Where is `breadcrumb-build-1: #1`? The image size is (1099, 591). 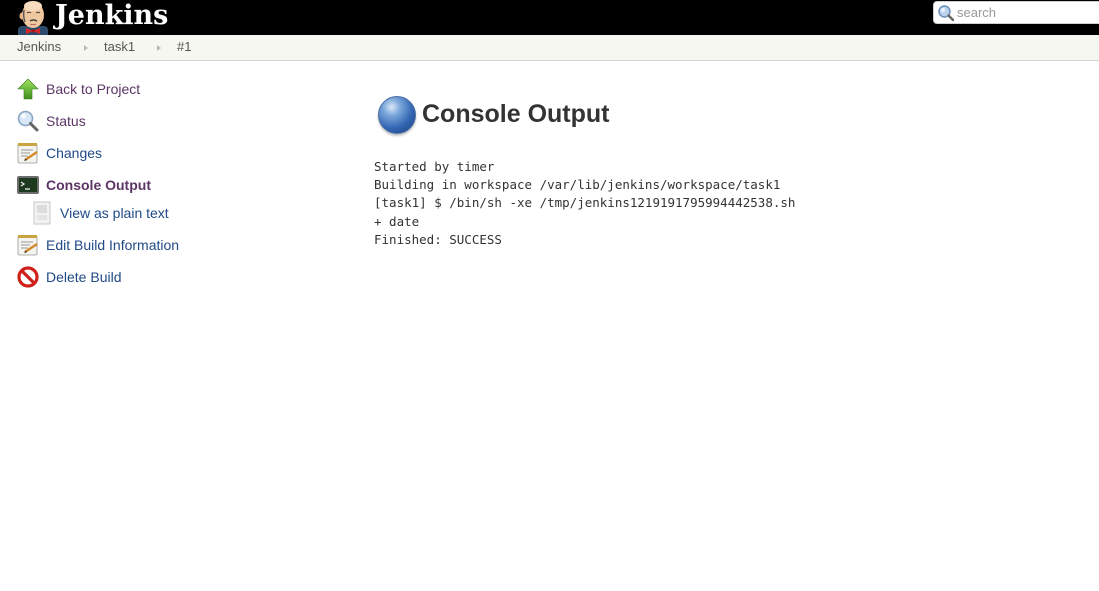 breadcrumb-build-1: #1 is located at coordinates (184, 46).